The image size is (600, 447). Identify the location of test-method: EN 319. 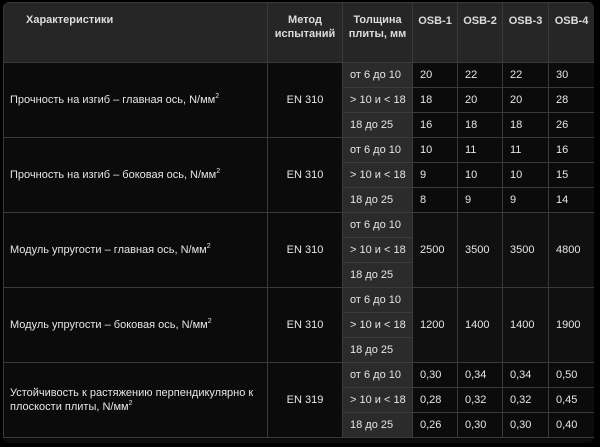
(305, 400).